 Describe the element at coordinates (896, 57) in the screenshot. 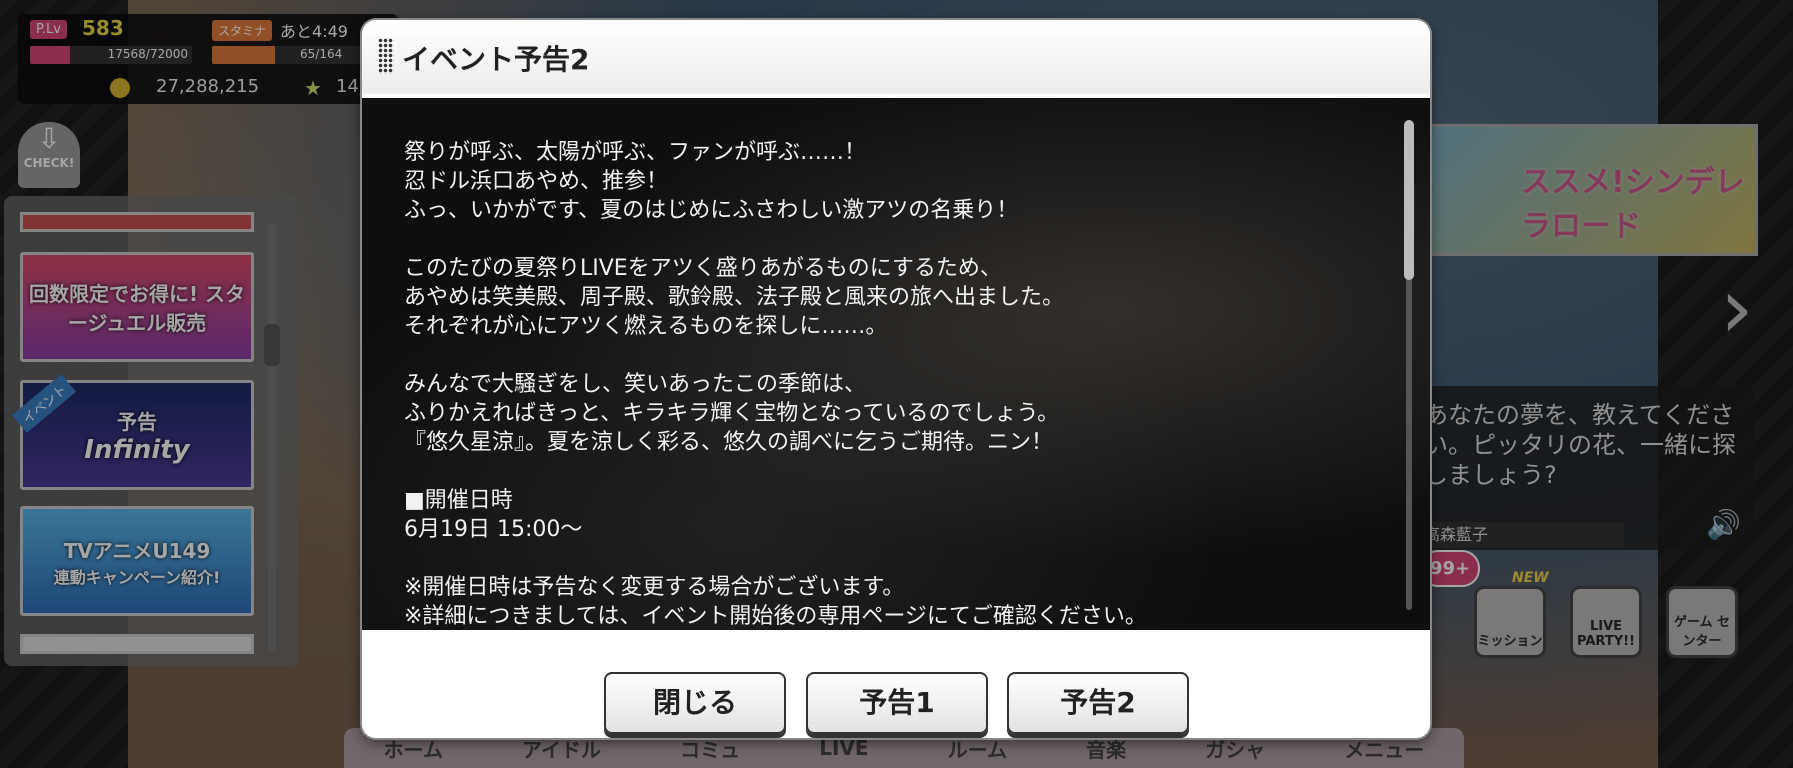

I see `dialog-header: イベント予告2` at that location.